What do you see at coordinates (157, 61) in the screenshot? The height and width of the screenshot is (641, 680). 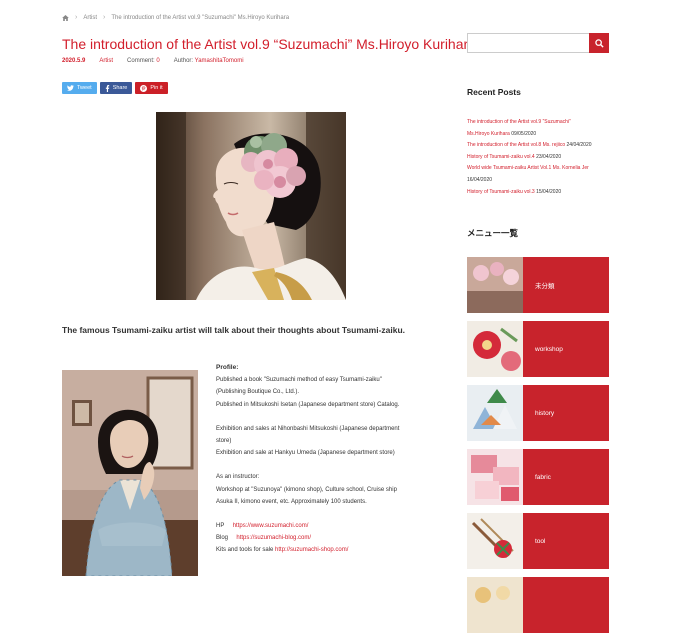 I see `comment-count-link: 0` at bounding box center [157, 61].